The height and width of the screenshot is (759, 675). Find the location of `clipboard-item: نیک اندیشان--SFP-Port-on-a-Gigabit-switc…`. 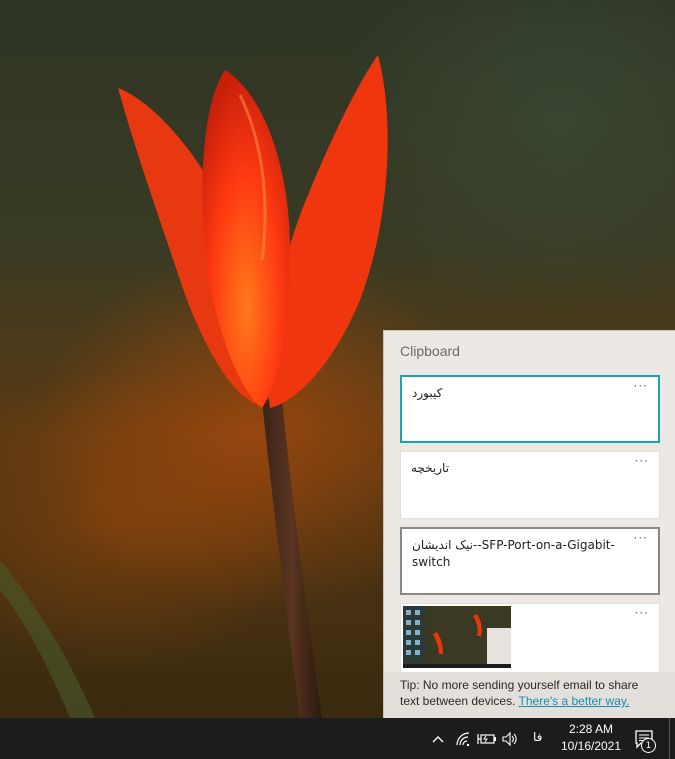

clipboard-item: نیک اندیشان--SFP-Port-on-a-Gigabit-switc… is located at coordinates (530, 561).